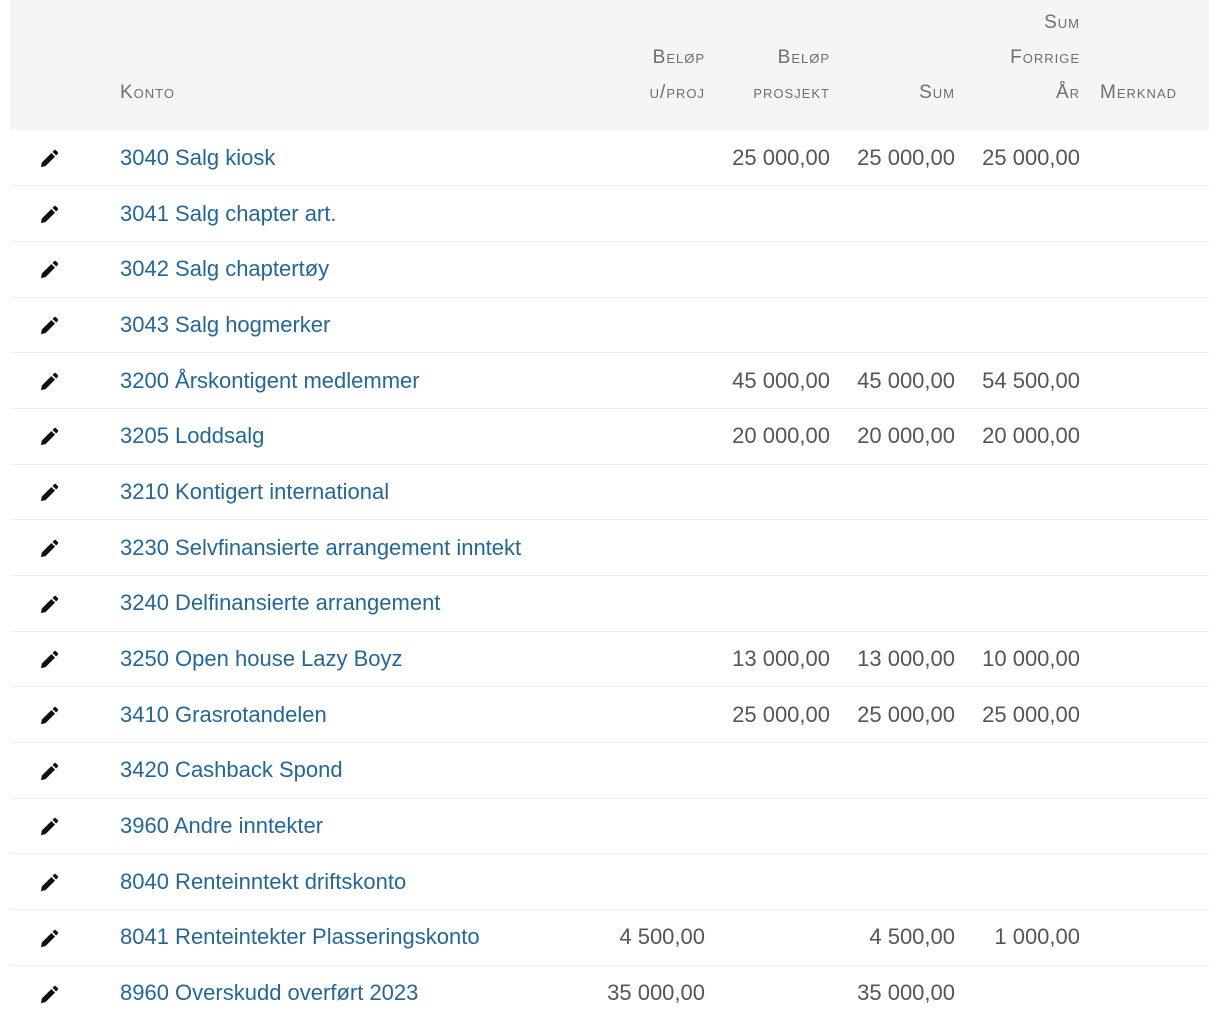 The height and width of the screenshot is (1023, 1209). What do you see at coordinates (223, 714) in the screenshot?
I see `konto-link: 3410 Grasrotandelen` at bounding box center [223, 714].